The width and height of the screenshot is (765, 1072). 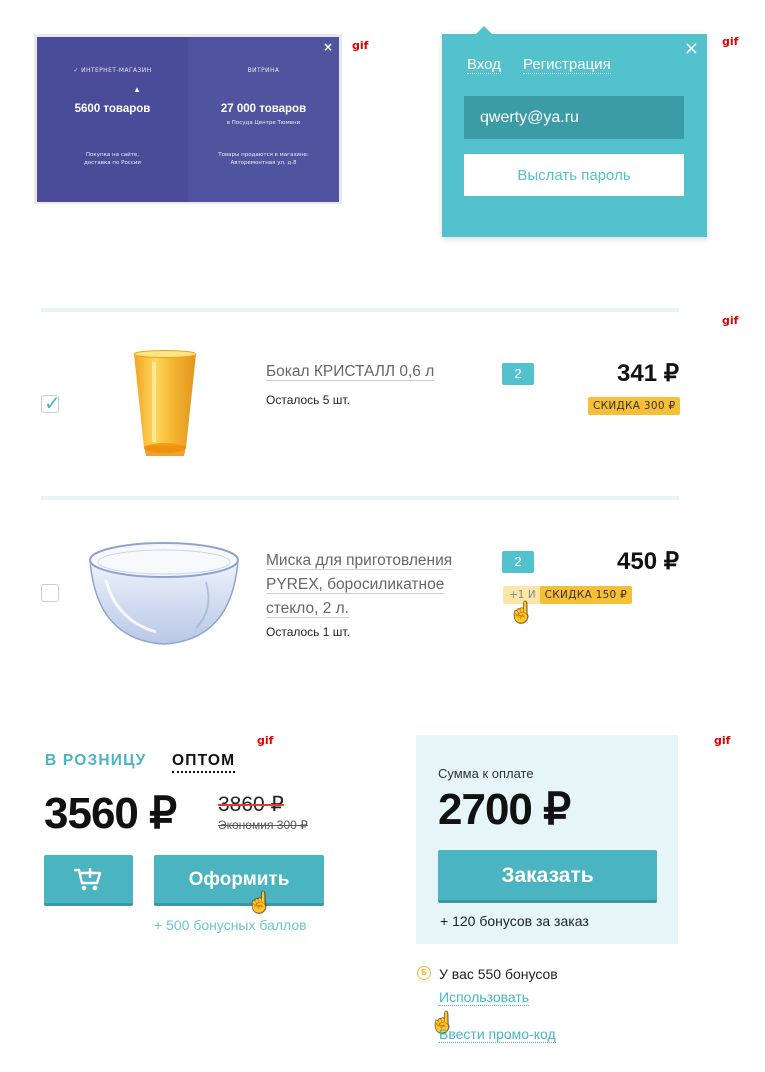 I want to click on stock-text: Осталось 5 шт., so click(x=308, y=400).